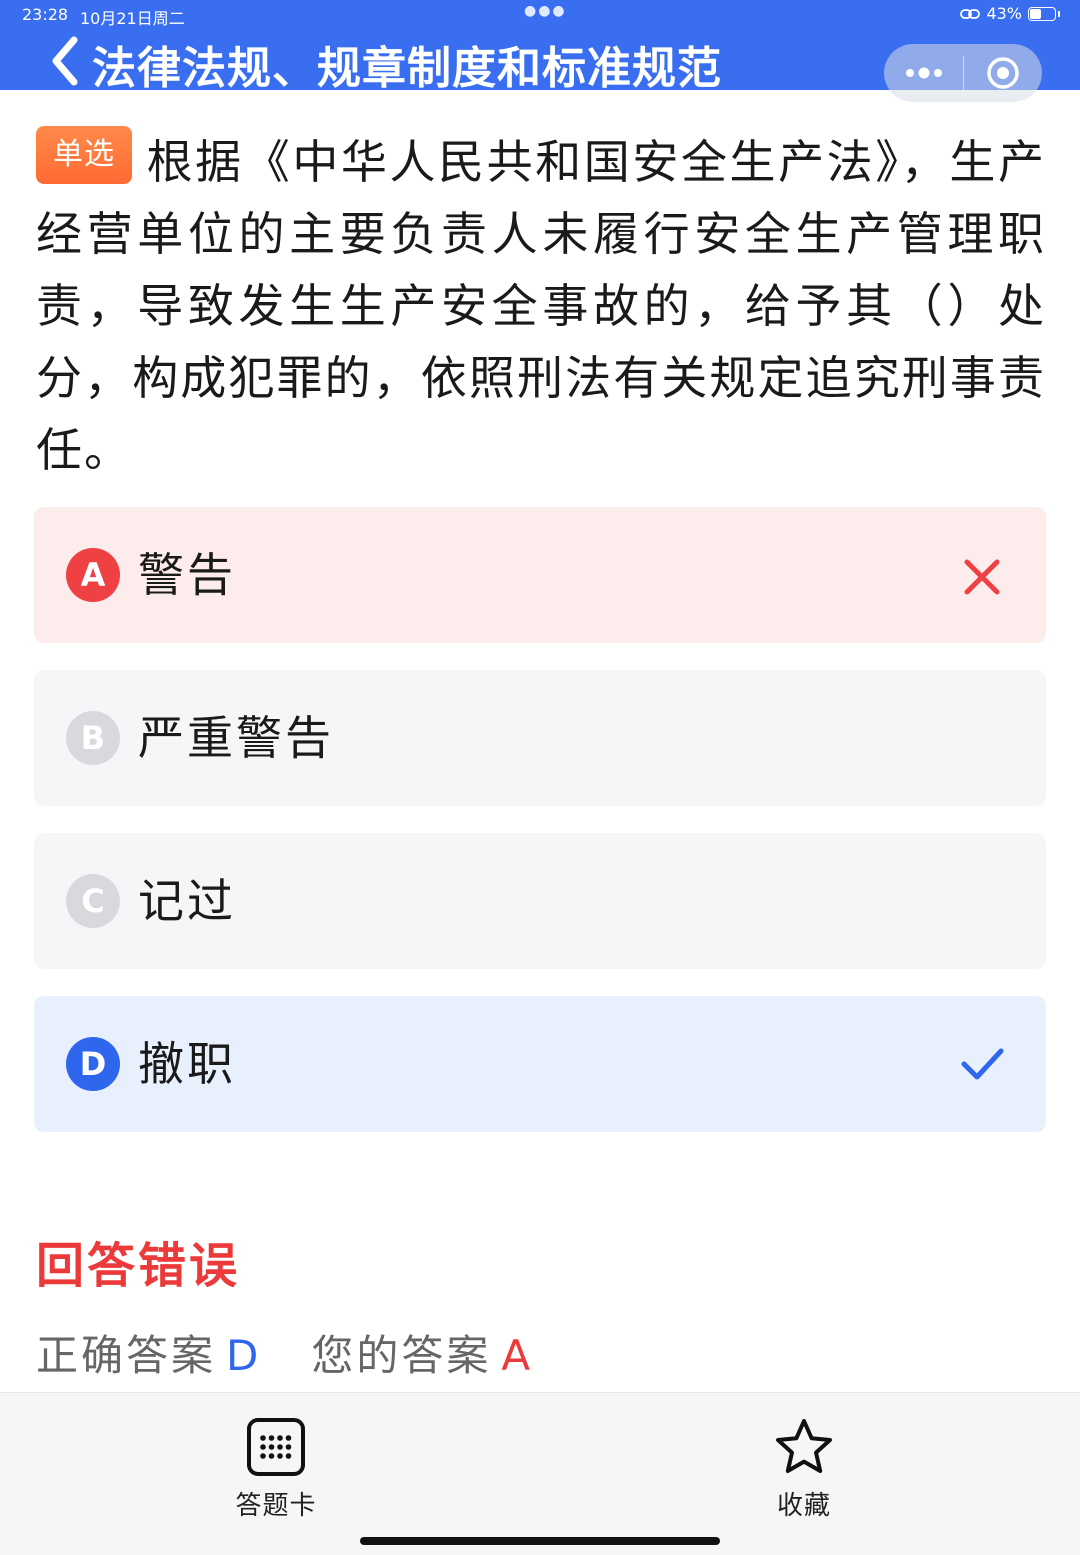  I want to click on back-arrow-icon, so click(66, 61).